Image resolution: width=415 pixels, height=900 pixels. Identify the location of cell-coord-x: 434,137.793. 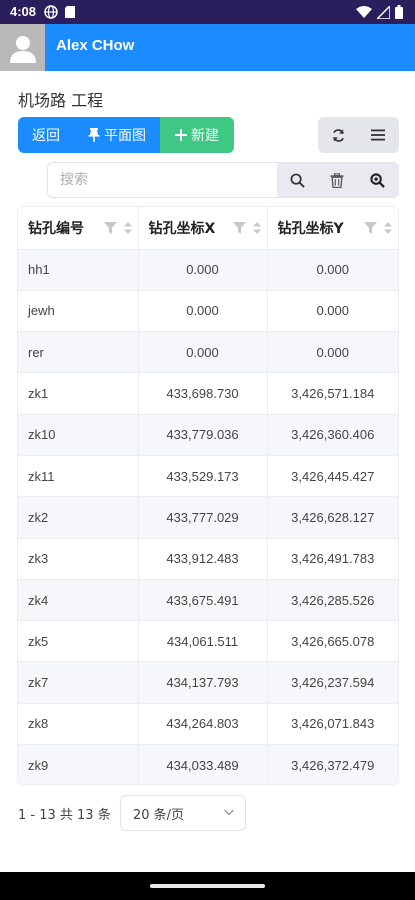
(203, 682).